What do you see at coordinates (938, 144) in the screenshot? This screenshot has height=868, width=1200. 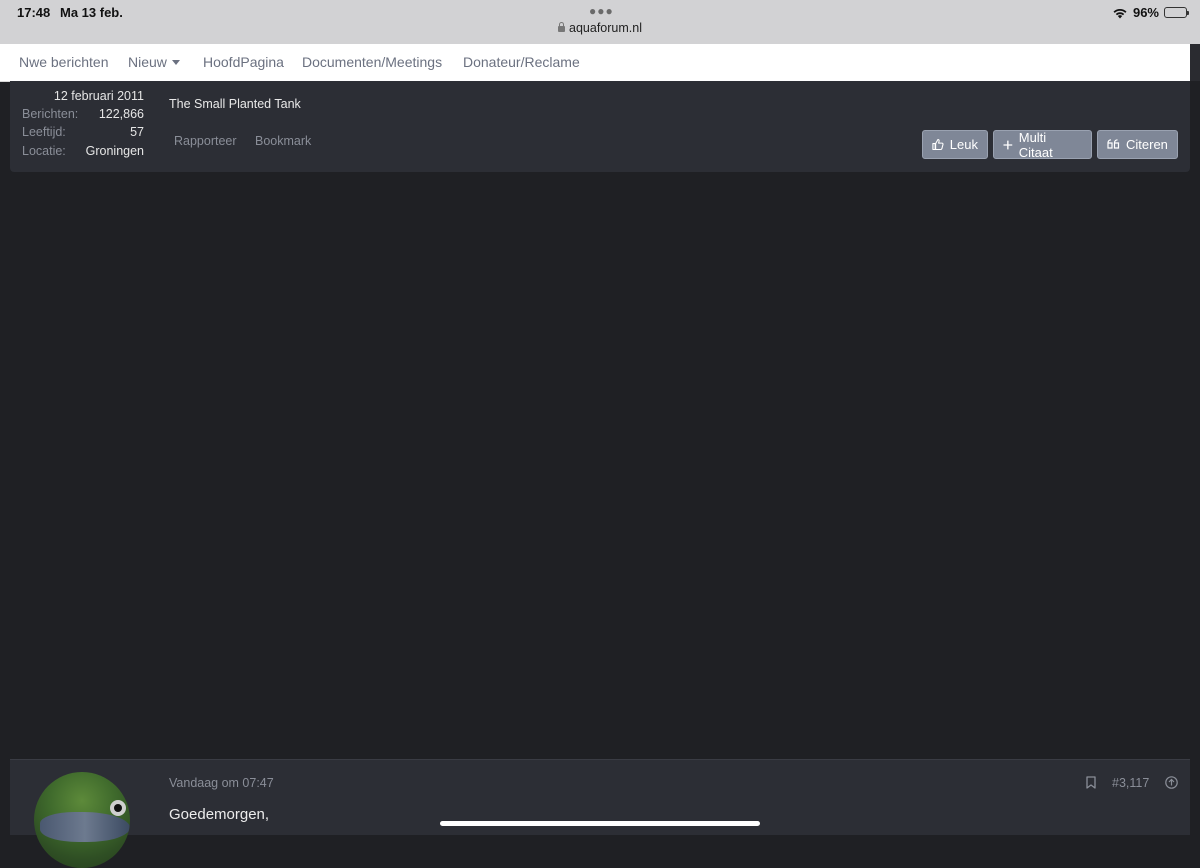 I see `thumbs-up-icon` at bounding box center [938, 144].